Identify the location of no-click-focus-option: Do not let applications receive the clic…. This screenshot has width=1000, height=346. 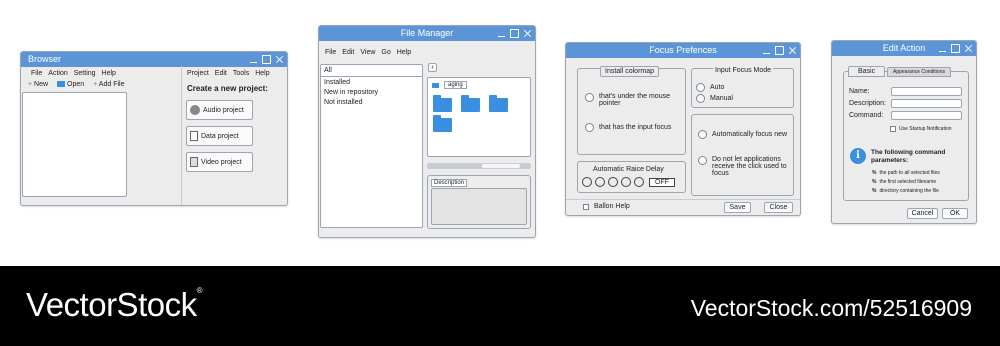
(744, 166).